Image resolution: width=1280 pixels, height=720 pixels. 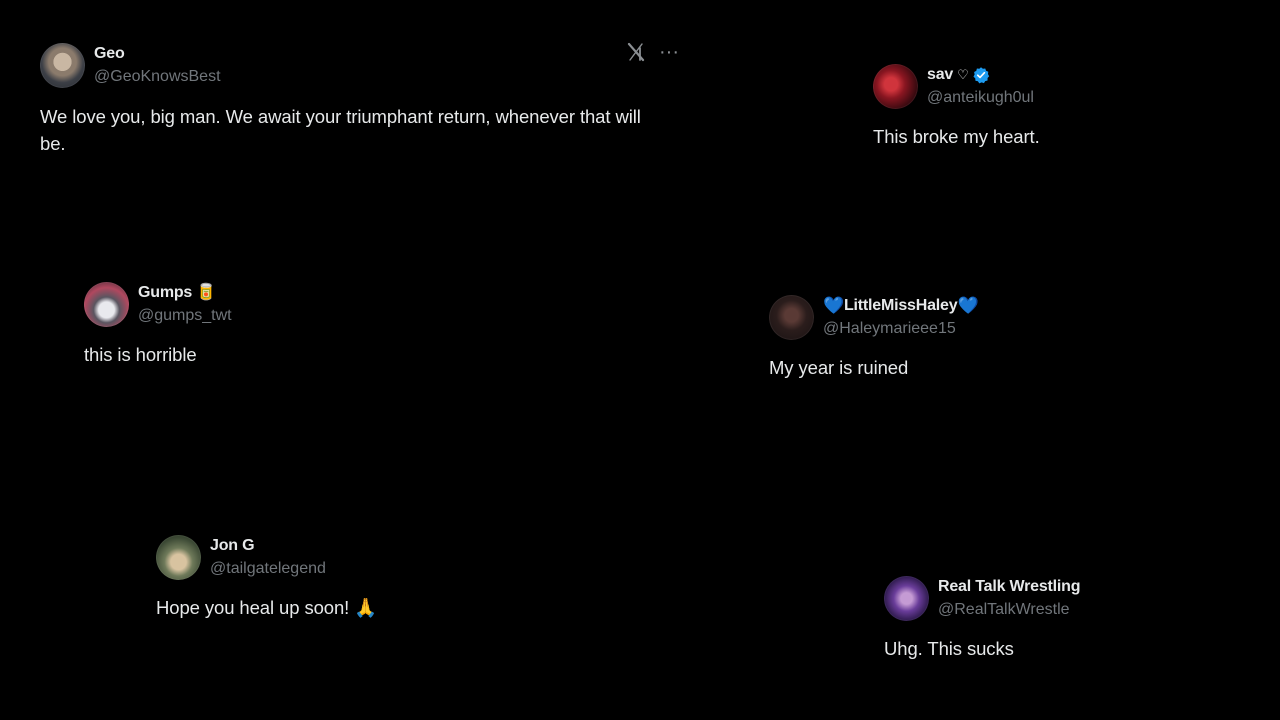 What do you see at coordinates (185, 303) in the screenshot?
I see `user-names: Gumps 🥫 @gumps_twt` at bounding box center [185, 303].